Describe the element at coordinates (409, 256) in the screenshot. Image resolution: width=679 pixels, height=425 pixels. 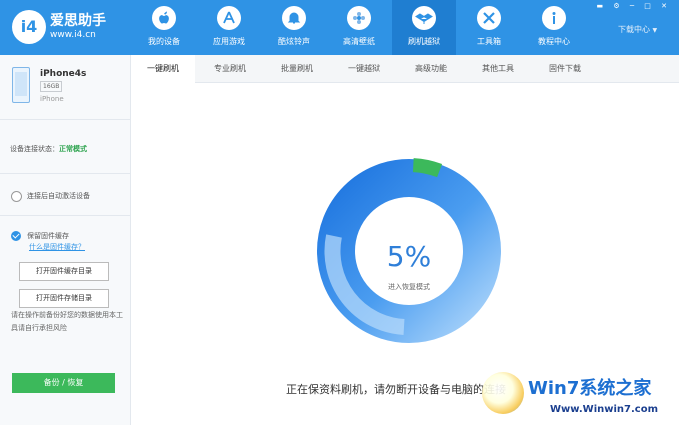
I see `progress-percent: 5%` at that location.